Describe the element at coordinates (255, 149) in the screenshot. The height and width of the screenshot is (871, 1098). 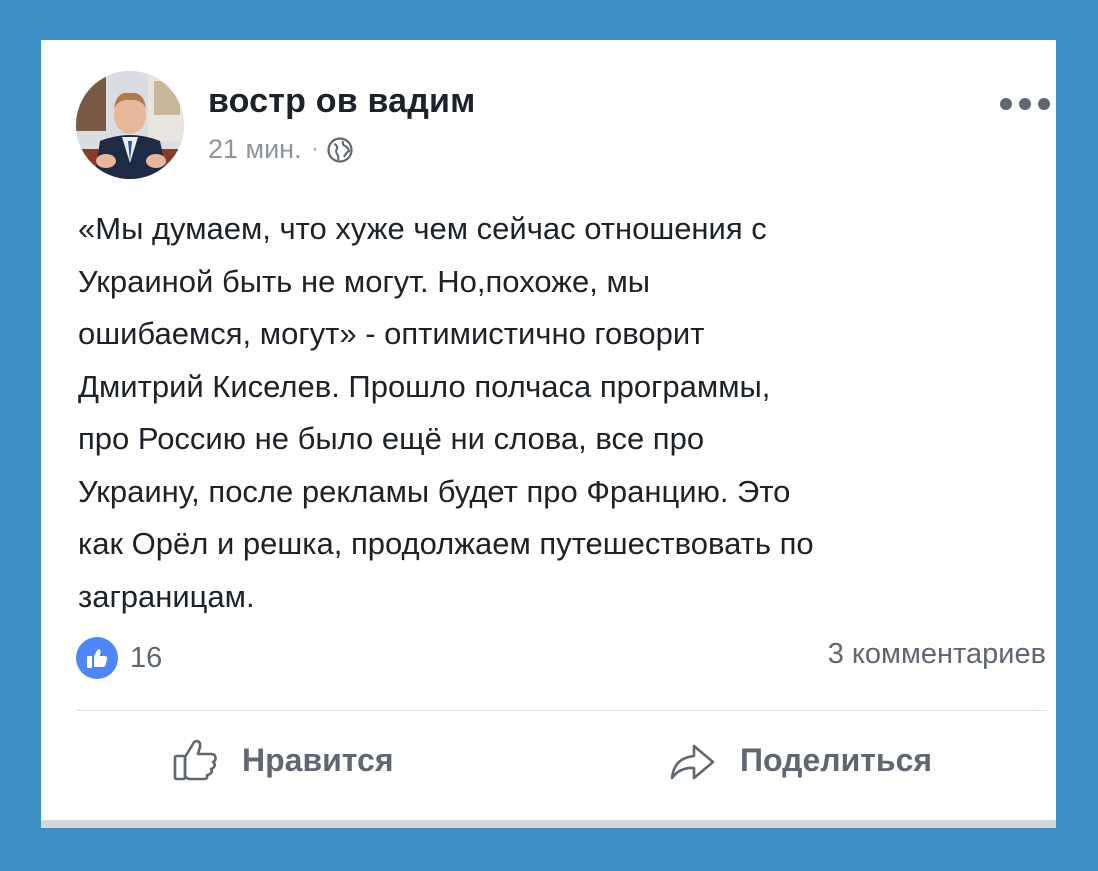
I see `post-time: 21 мин.` at that location.